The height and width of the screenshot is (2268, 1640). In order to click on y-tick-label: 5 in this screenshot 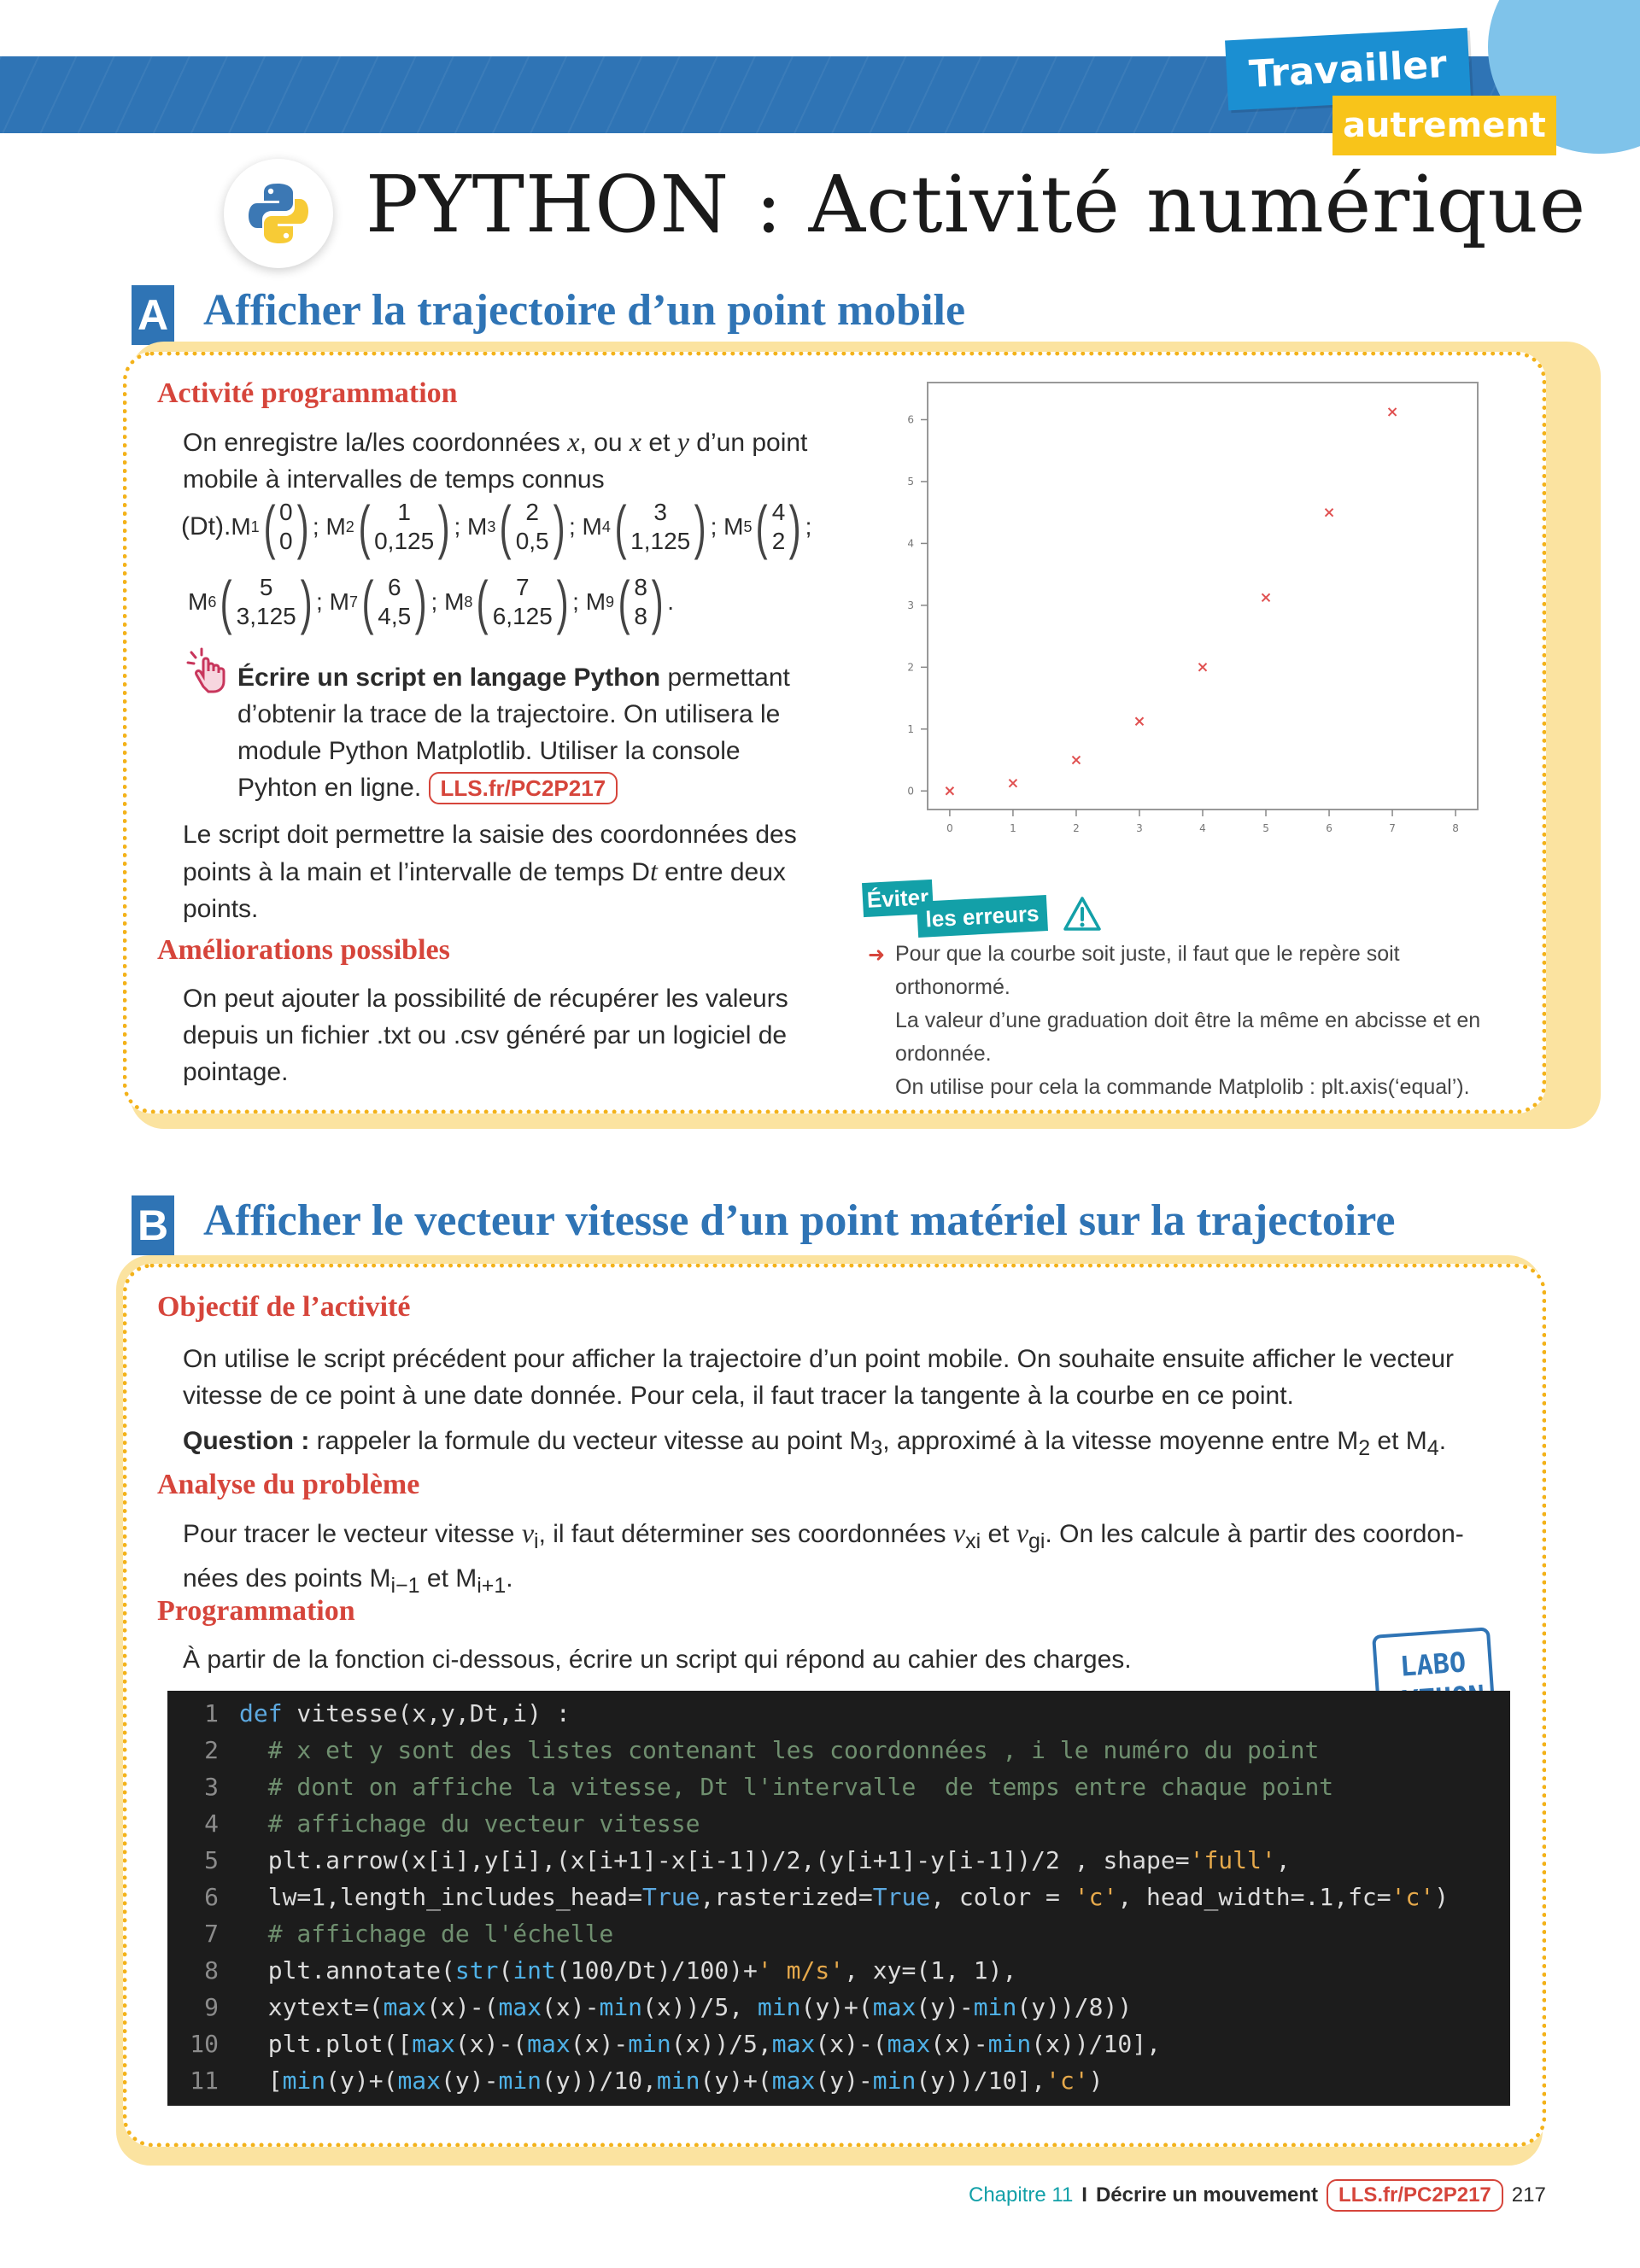, I will do `click(910, 482)`.